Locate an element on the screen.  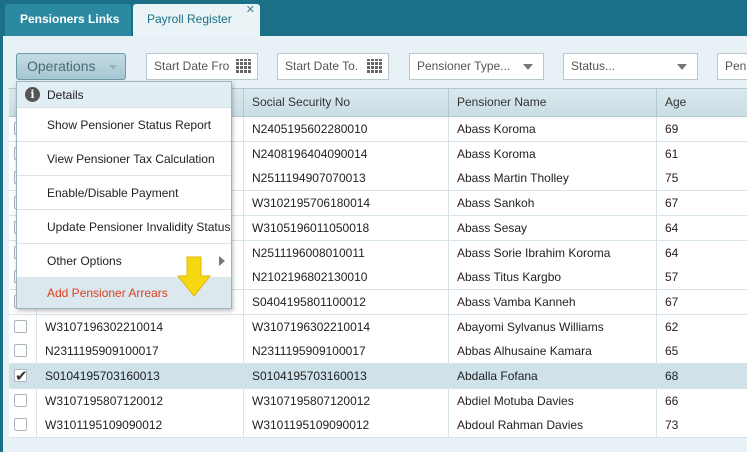
cell-age: 65 is located at coordinates (701, 351).